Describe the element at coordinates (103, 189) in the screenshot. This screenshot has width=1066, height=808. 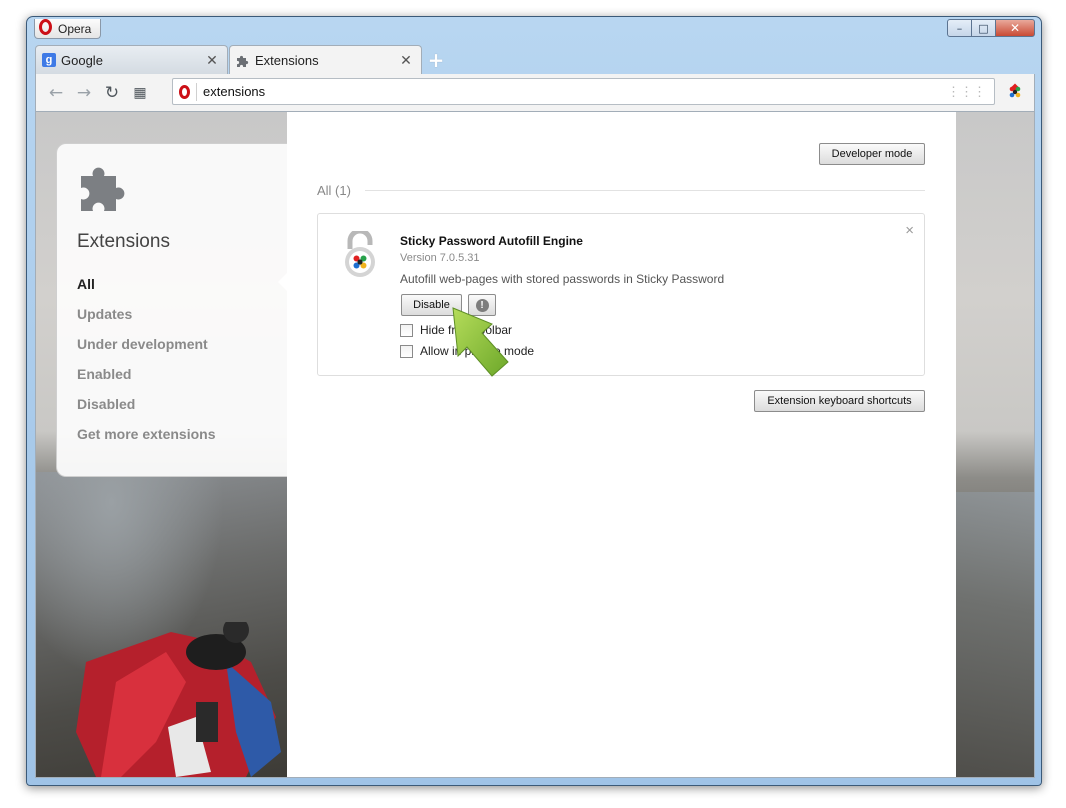
I see `puzzle-piece-icon` at that location.